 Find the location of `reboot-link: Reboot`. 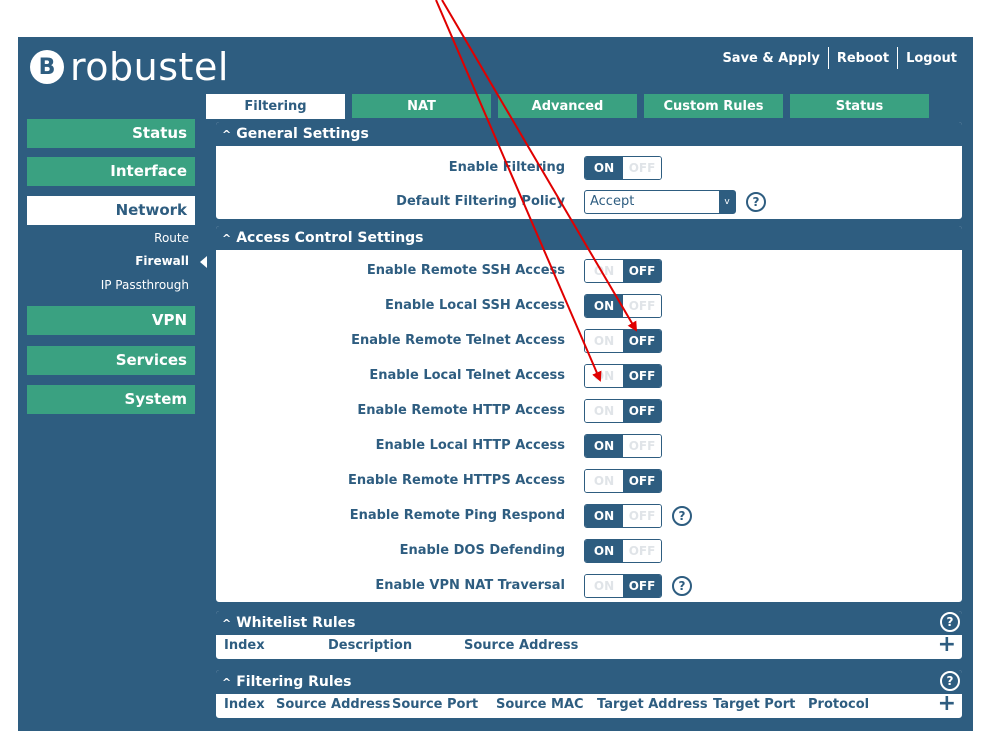

reboot-link: Reboot is located at coordinates (863, 58).